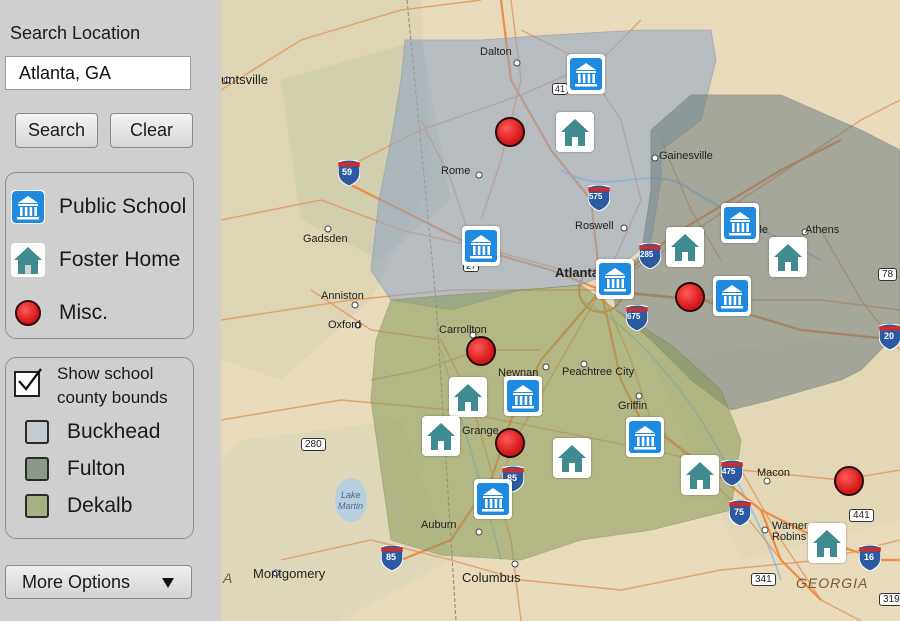 Image resolution: width=900 pixels, height=621 pixels. I want to click on county-label-buckhead: Buckhead, so click(114, 431).